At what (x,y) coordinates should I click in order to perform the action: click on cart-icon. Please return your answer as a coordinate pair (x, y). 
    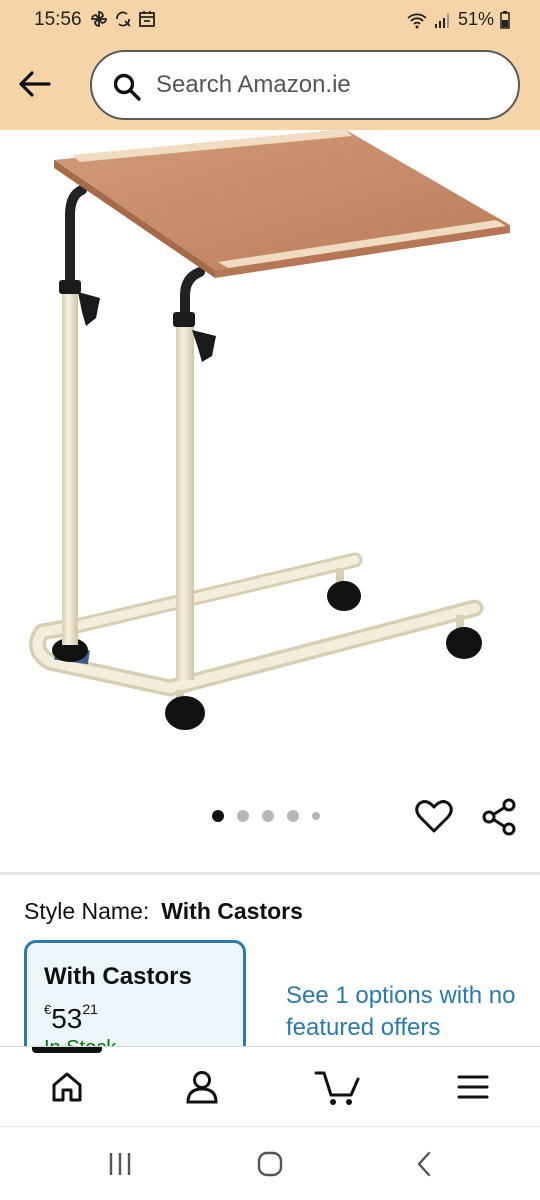
    Looking at the image, I should click on (337, 1088).